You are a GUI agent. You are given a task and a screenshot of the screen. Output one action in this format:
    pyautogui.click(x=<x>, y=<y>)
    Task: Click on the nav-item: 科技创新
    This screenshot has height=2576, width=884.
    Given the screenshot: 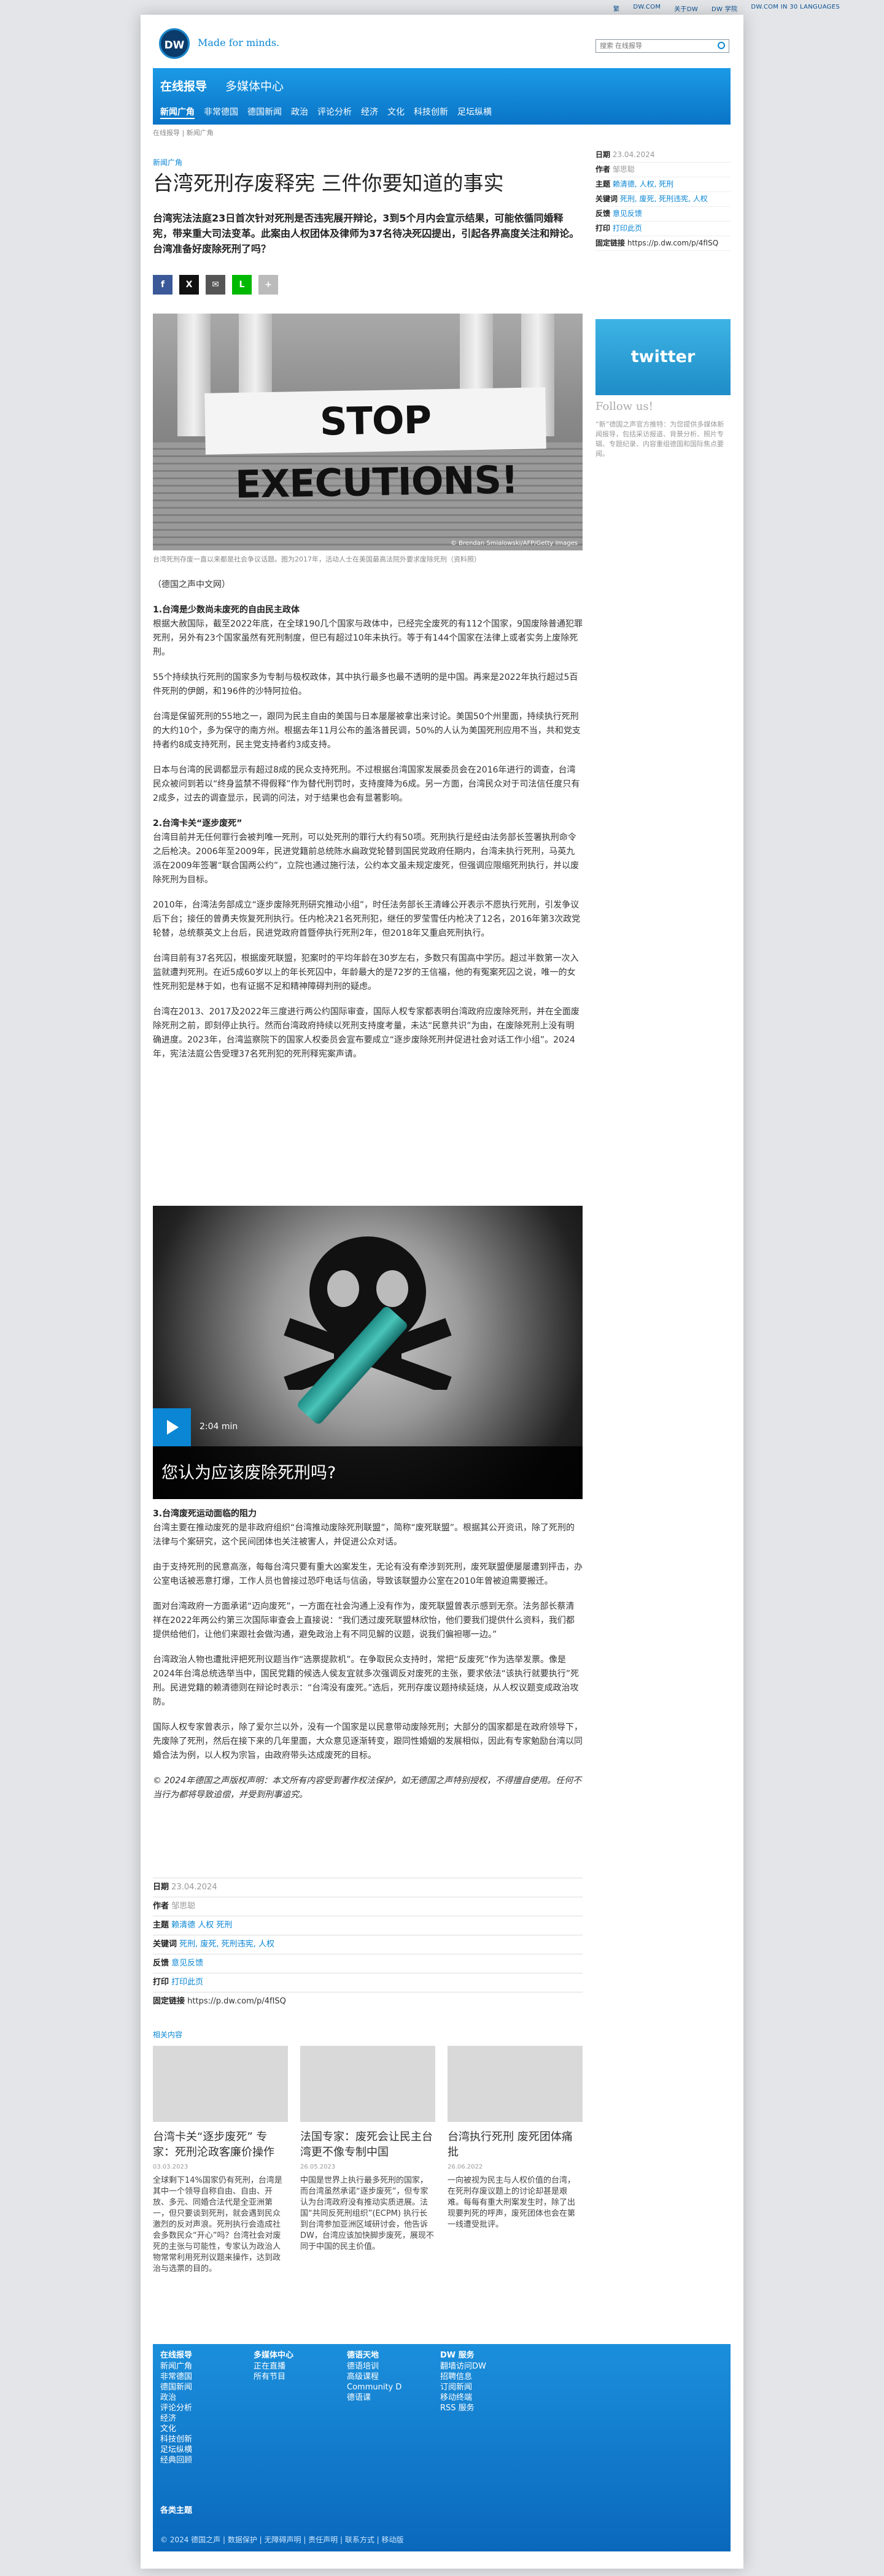 What is the action you would take?
    pyautogui.click(x=431, y=112)
    